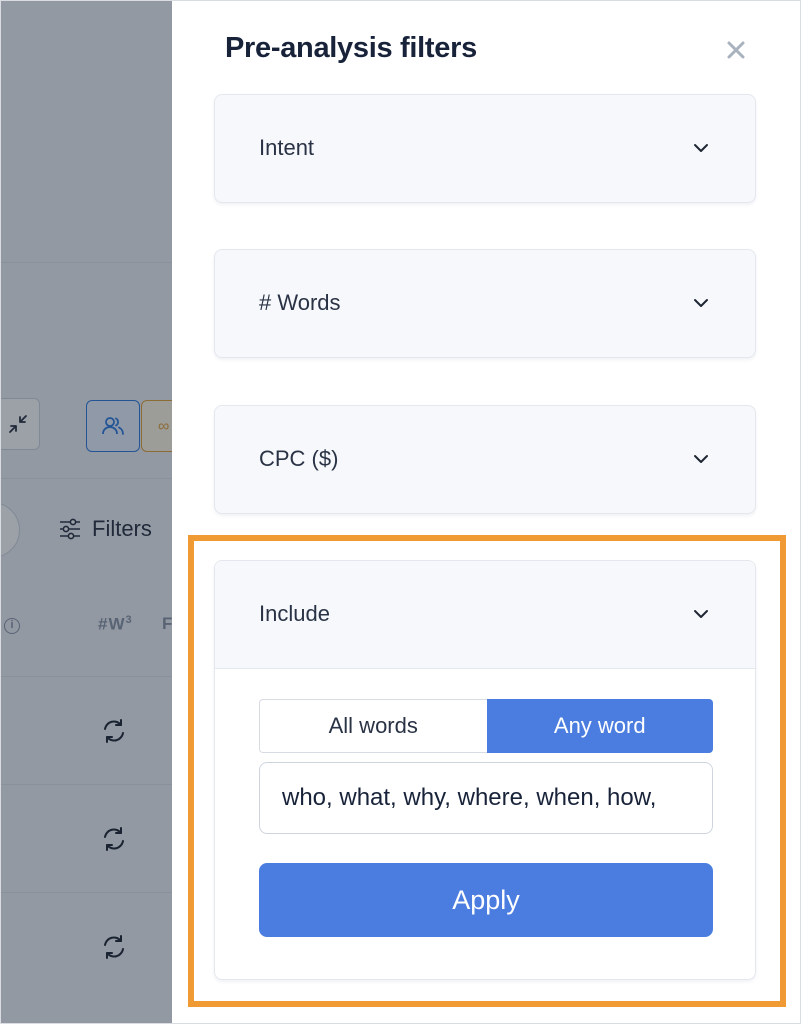 The height and width of the screenshot is (1024, 801). I want to click on cpc-accordion-header: CPC ($), so click(485, 459).